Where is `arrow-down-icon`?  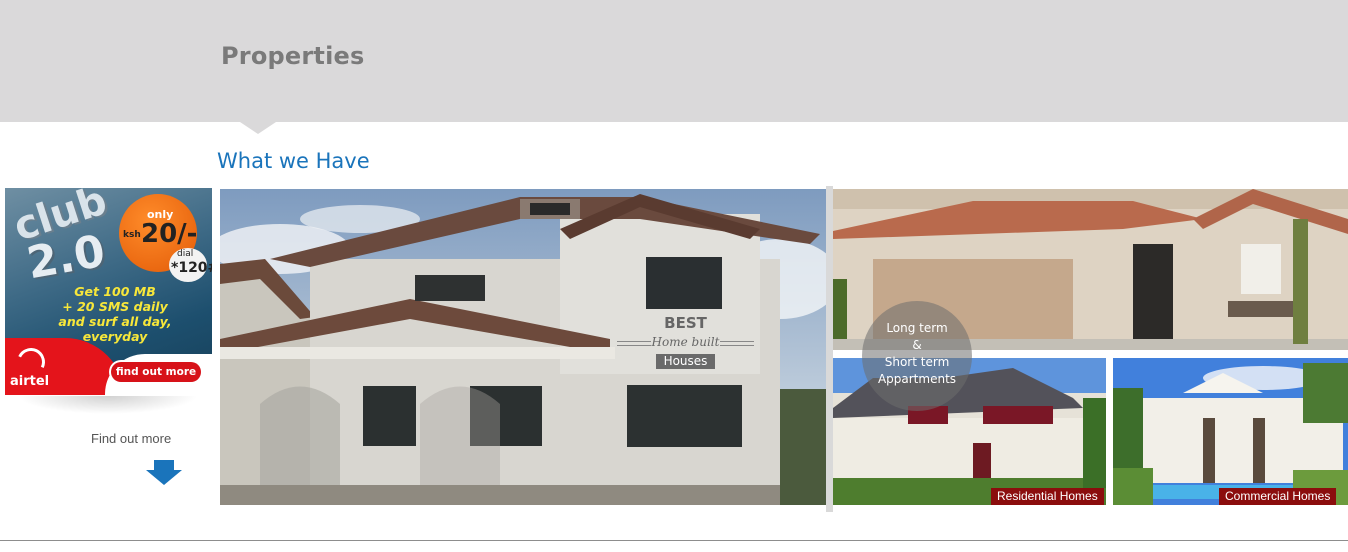
arrow-down-icon is located at coordinates (164, 472).